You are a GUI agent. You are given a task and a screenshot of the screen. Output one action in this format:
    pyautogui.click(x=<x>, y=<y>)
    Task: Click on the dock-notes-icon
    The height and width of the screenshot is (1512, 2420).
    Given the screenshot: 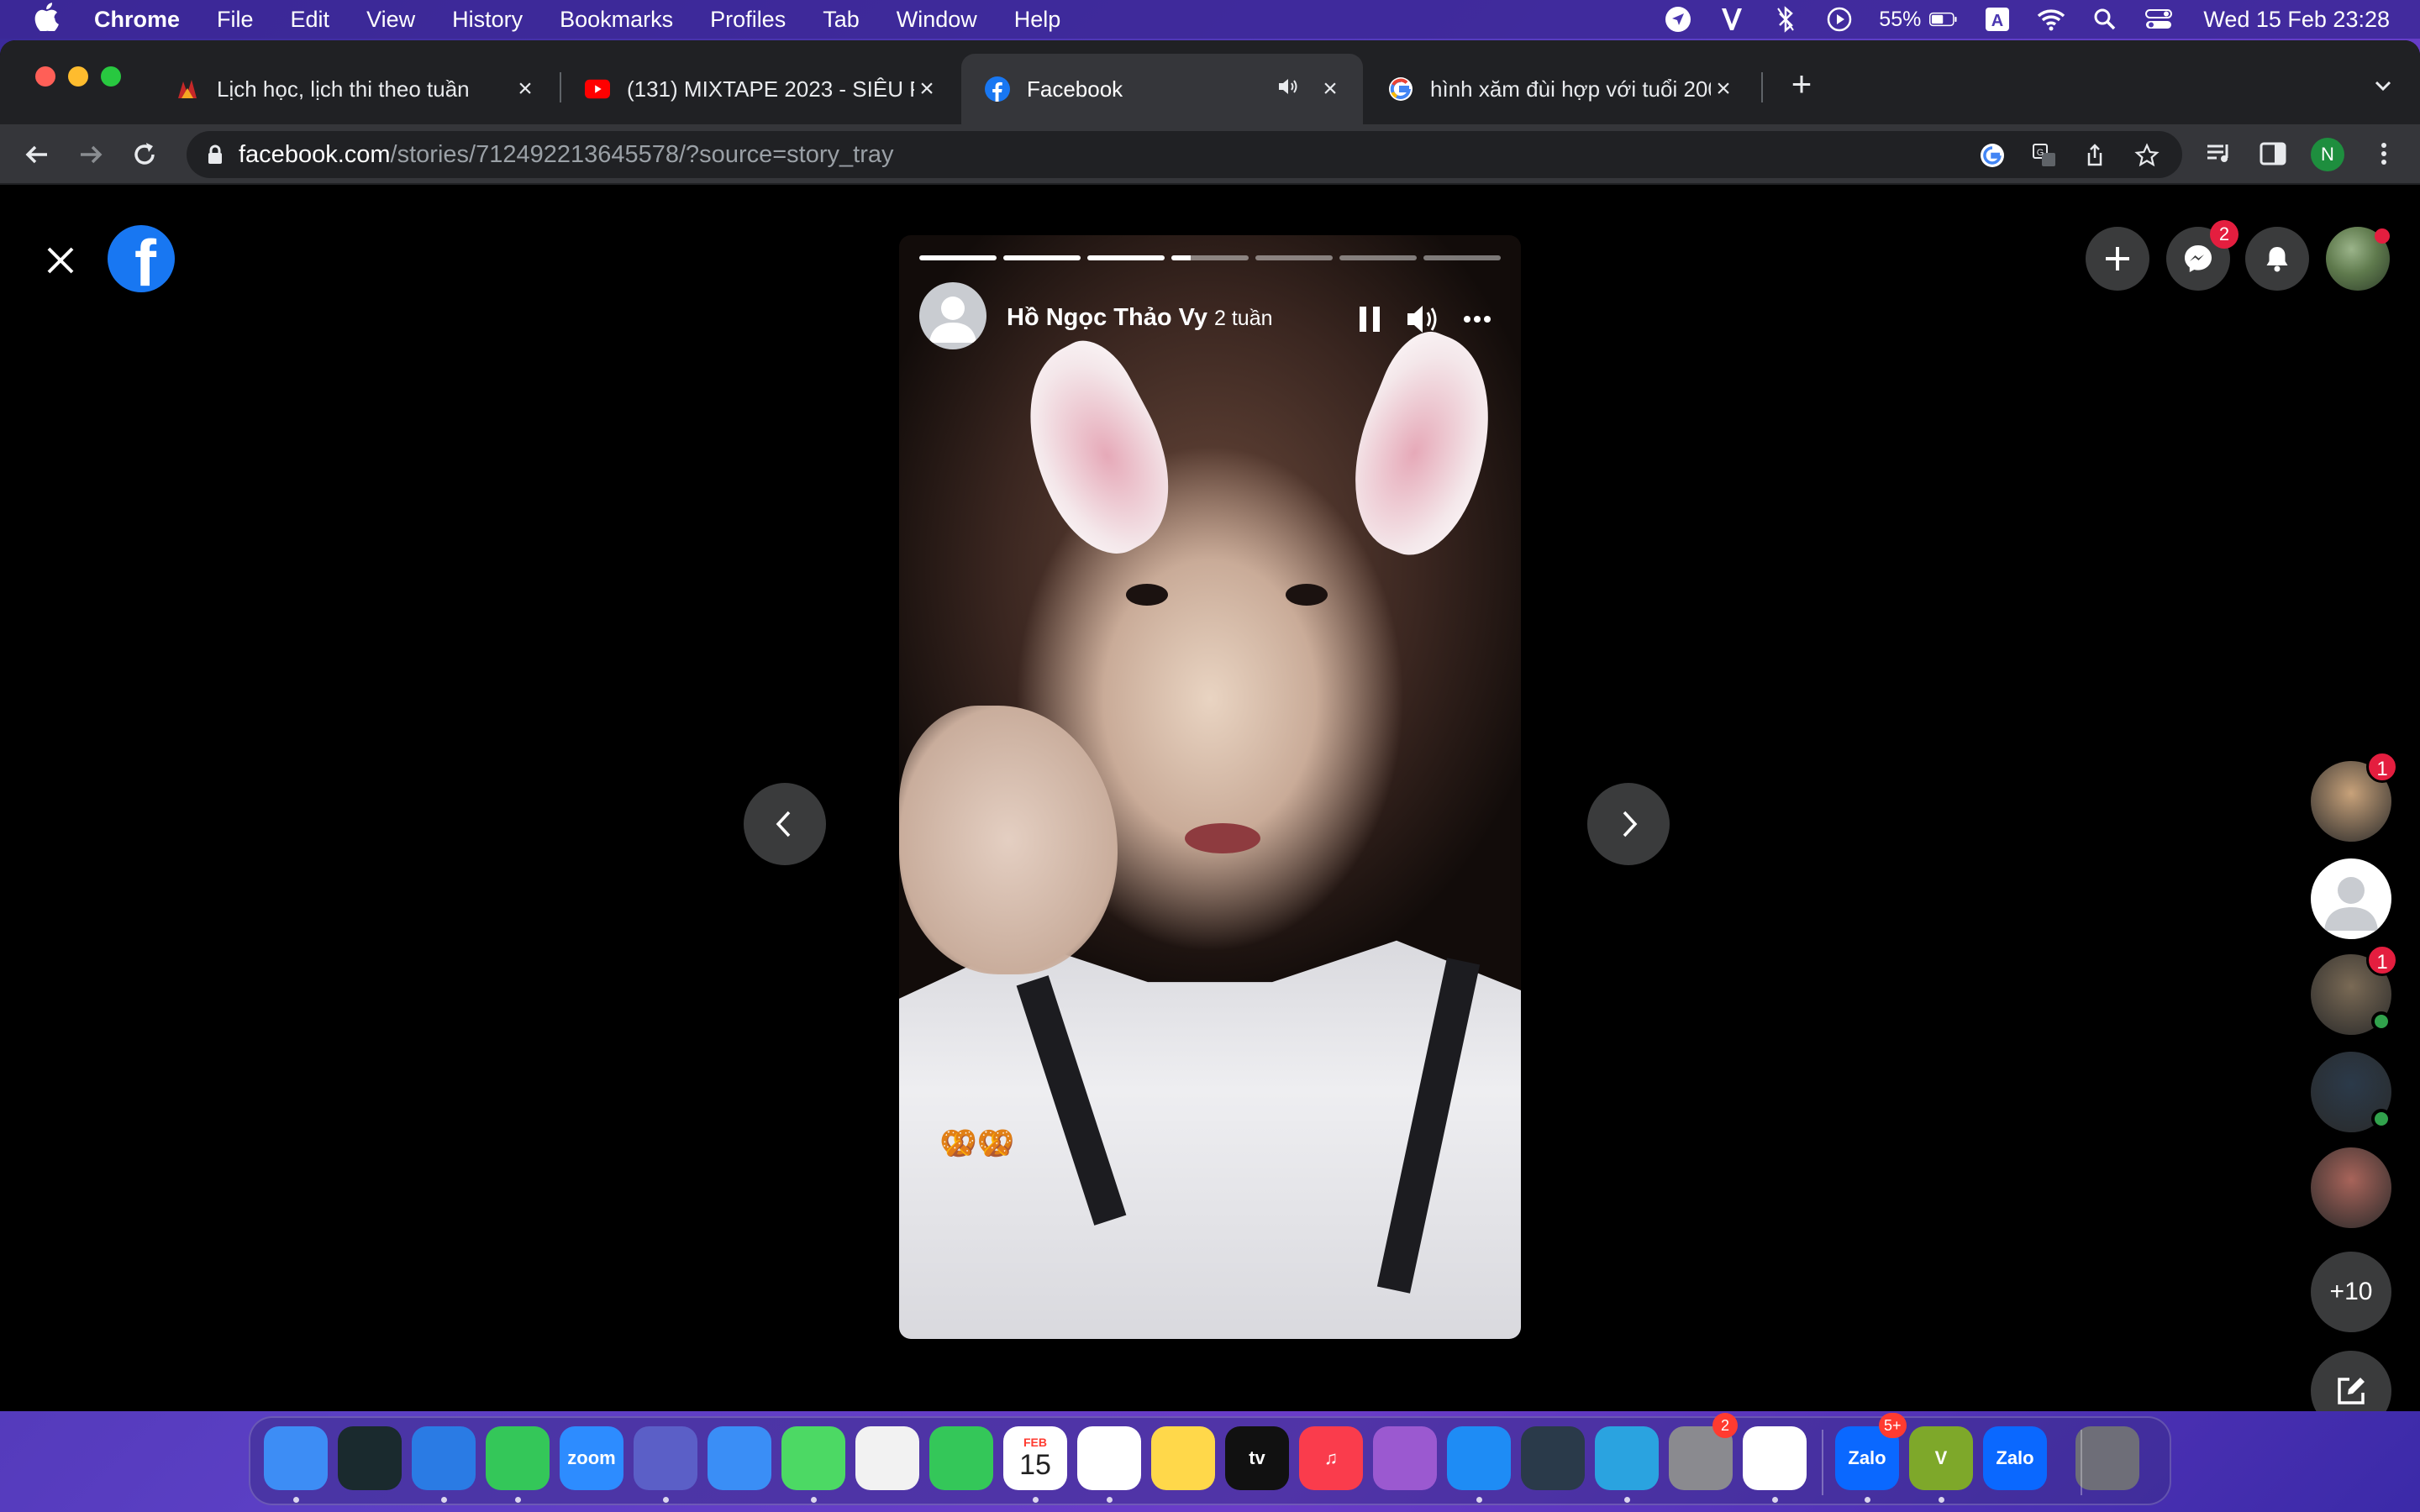 What is the action you would take?
    pyautogui.click(x=1183, y=1458)
    